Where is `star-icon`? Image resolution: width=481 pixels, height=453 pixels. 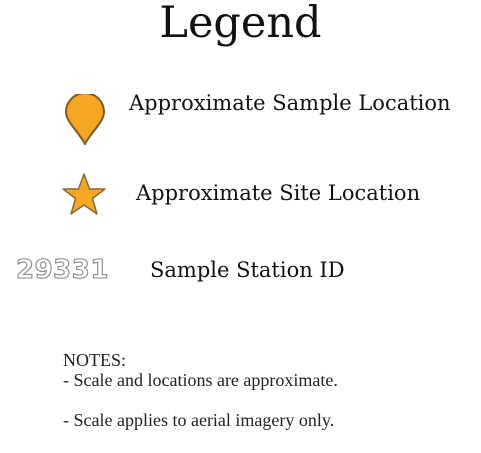 star-icon is located at coordinates (84, 194).